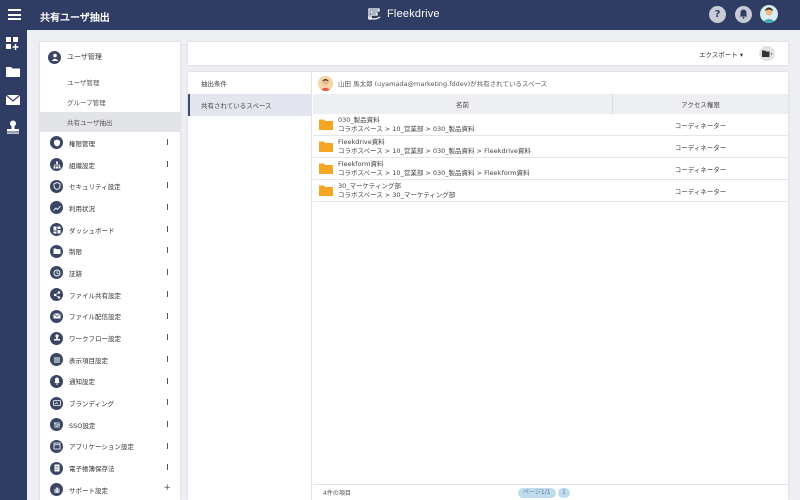 The image size is (800, 500). What do you see at coordinates (56, 425) in the screenshot?
I see `sliders-icon` at bounding box center [56, 425].